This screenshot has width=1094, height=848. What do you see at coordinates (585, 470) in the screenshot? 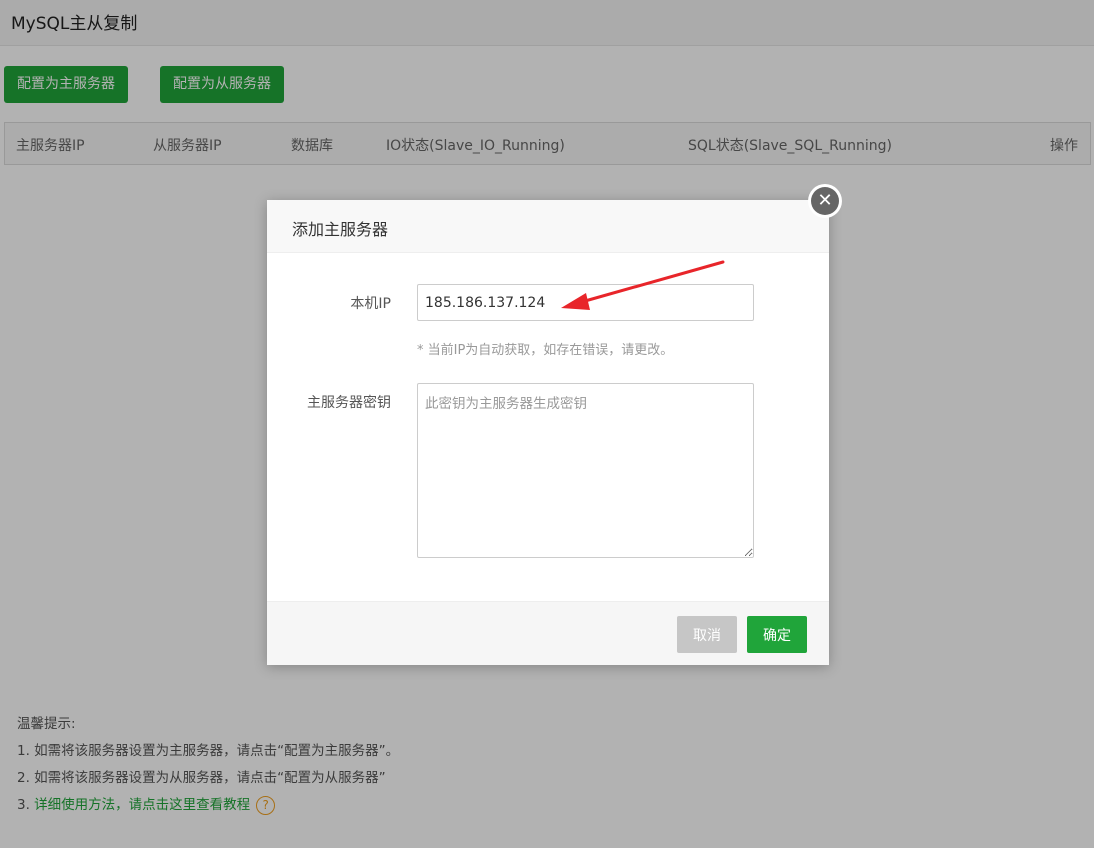
I see `master-key-textarea` at bounding box center [585, 470].